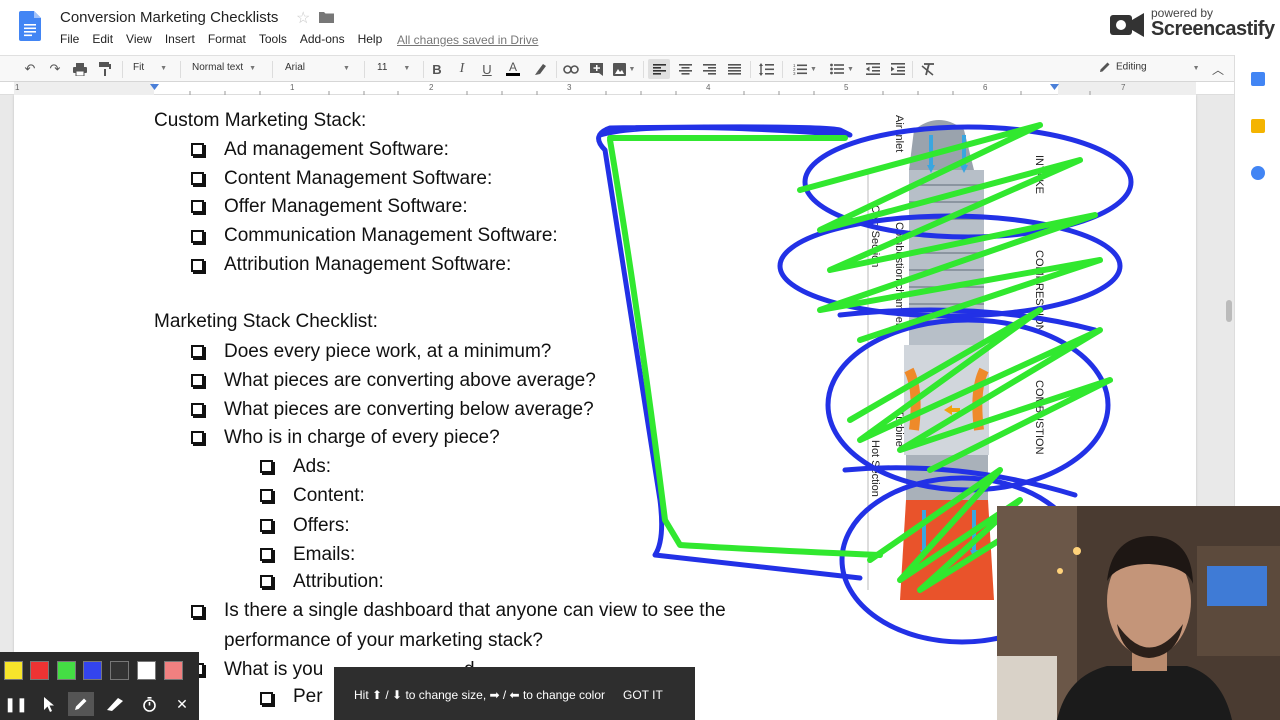 This screenshot has height=720, width=1280. I want to click on bulleted-list-icon: ▼, so click(842, 69).